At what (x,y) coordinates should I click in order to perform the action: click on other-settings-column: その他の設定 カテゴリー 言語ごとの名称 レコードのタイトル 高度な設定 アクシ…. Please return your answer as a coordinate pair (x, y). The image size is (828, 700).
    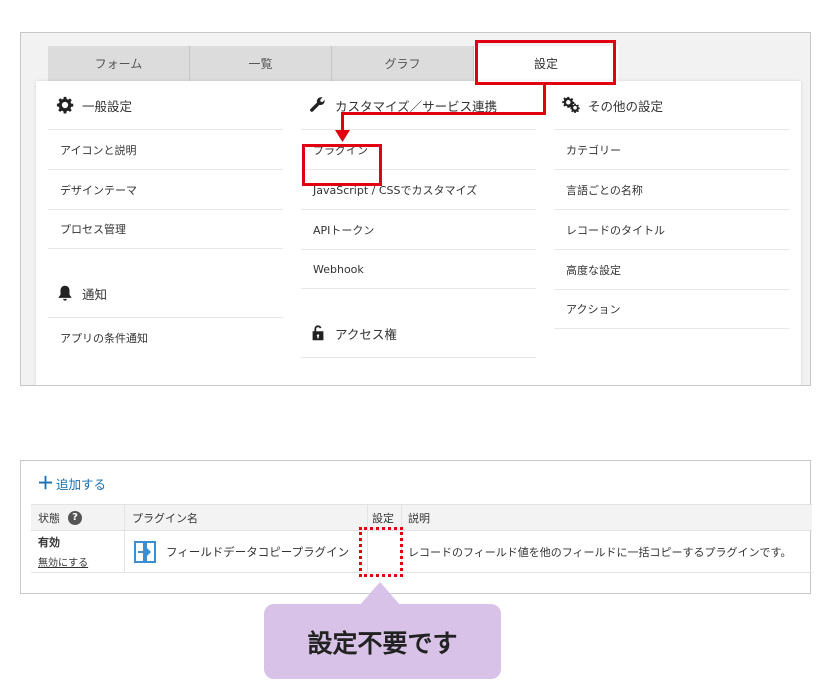
    Looking at the image, I should click on (671, 205).